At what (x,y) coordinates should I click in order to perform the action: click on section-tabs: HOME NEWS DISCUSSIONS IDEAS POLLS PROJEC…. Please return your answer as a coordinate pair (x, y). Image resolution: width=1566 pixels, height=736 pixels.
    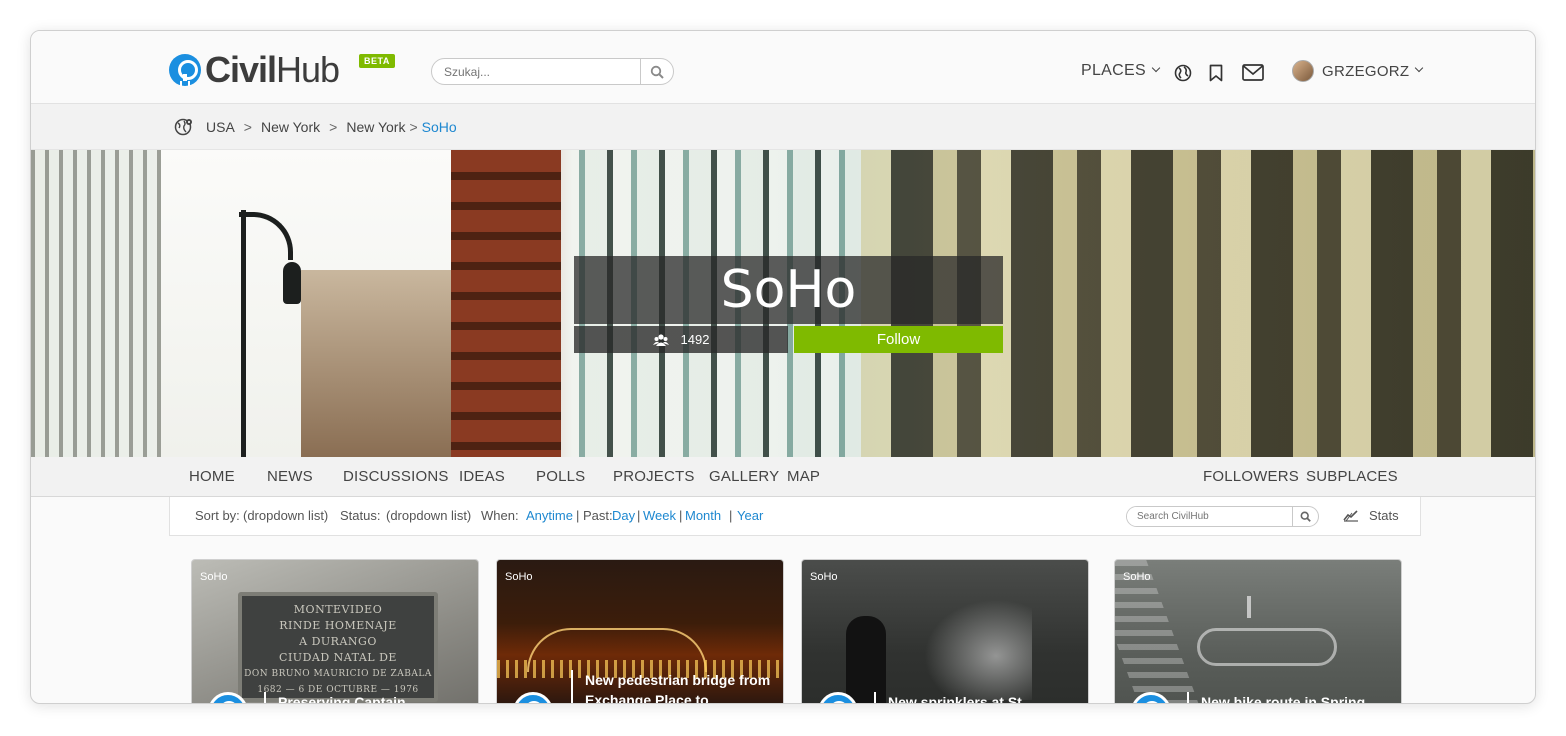
    Looking at the image, I should click on (783, 477).